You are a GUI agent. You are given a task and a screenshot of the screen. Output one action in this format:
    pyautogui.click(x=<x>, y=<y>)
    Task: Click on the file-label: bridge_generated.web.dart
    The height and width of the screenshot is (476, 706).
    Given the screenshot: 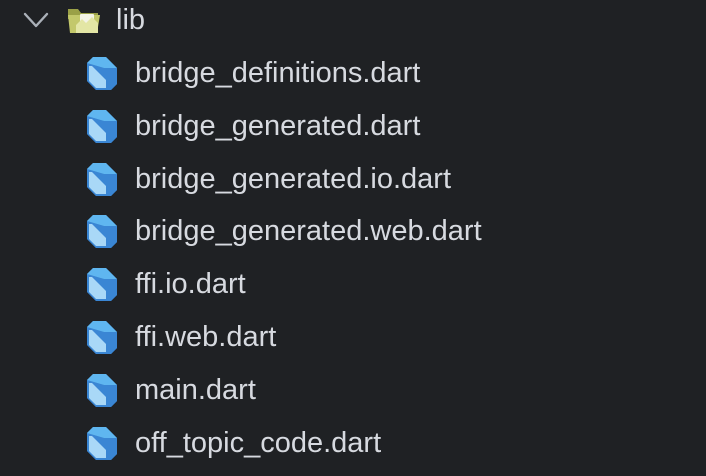 What is the action you would take?
    pyautogui.click(x=308, y=231)
    